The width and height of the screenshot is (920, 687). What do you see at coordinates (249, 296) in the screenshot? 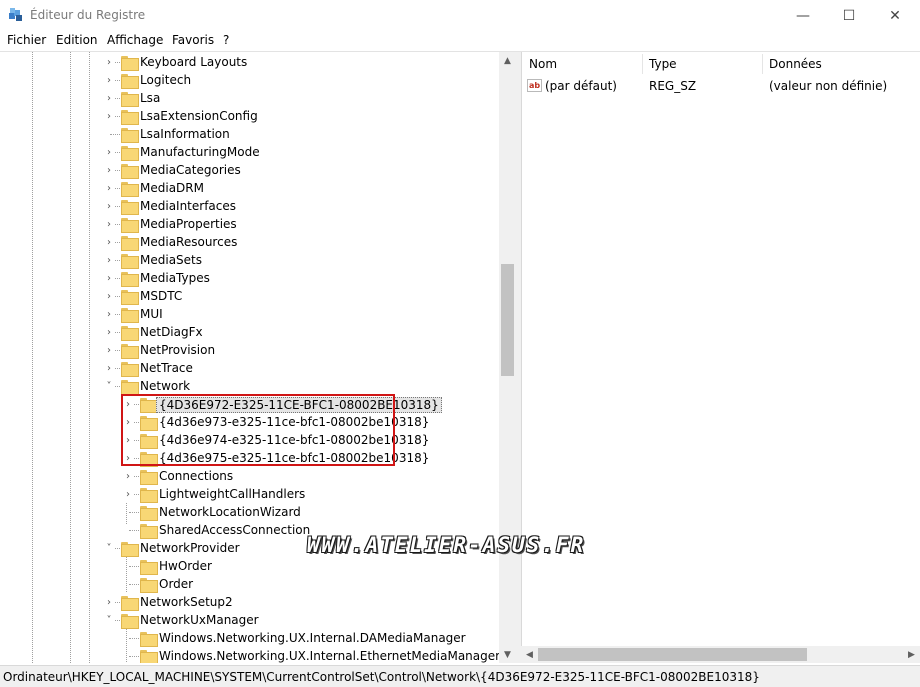
I see `tree-node: › MSDTC` at bounding box center [249, 296].